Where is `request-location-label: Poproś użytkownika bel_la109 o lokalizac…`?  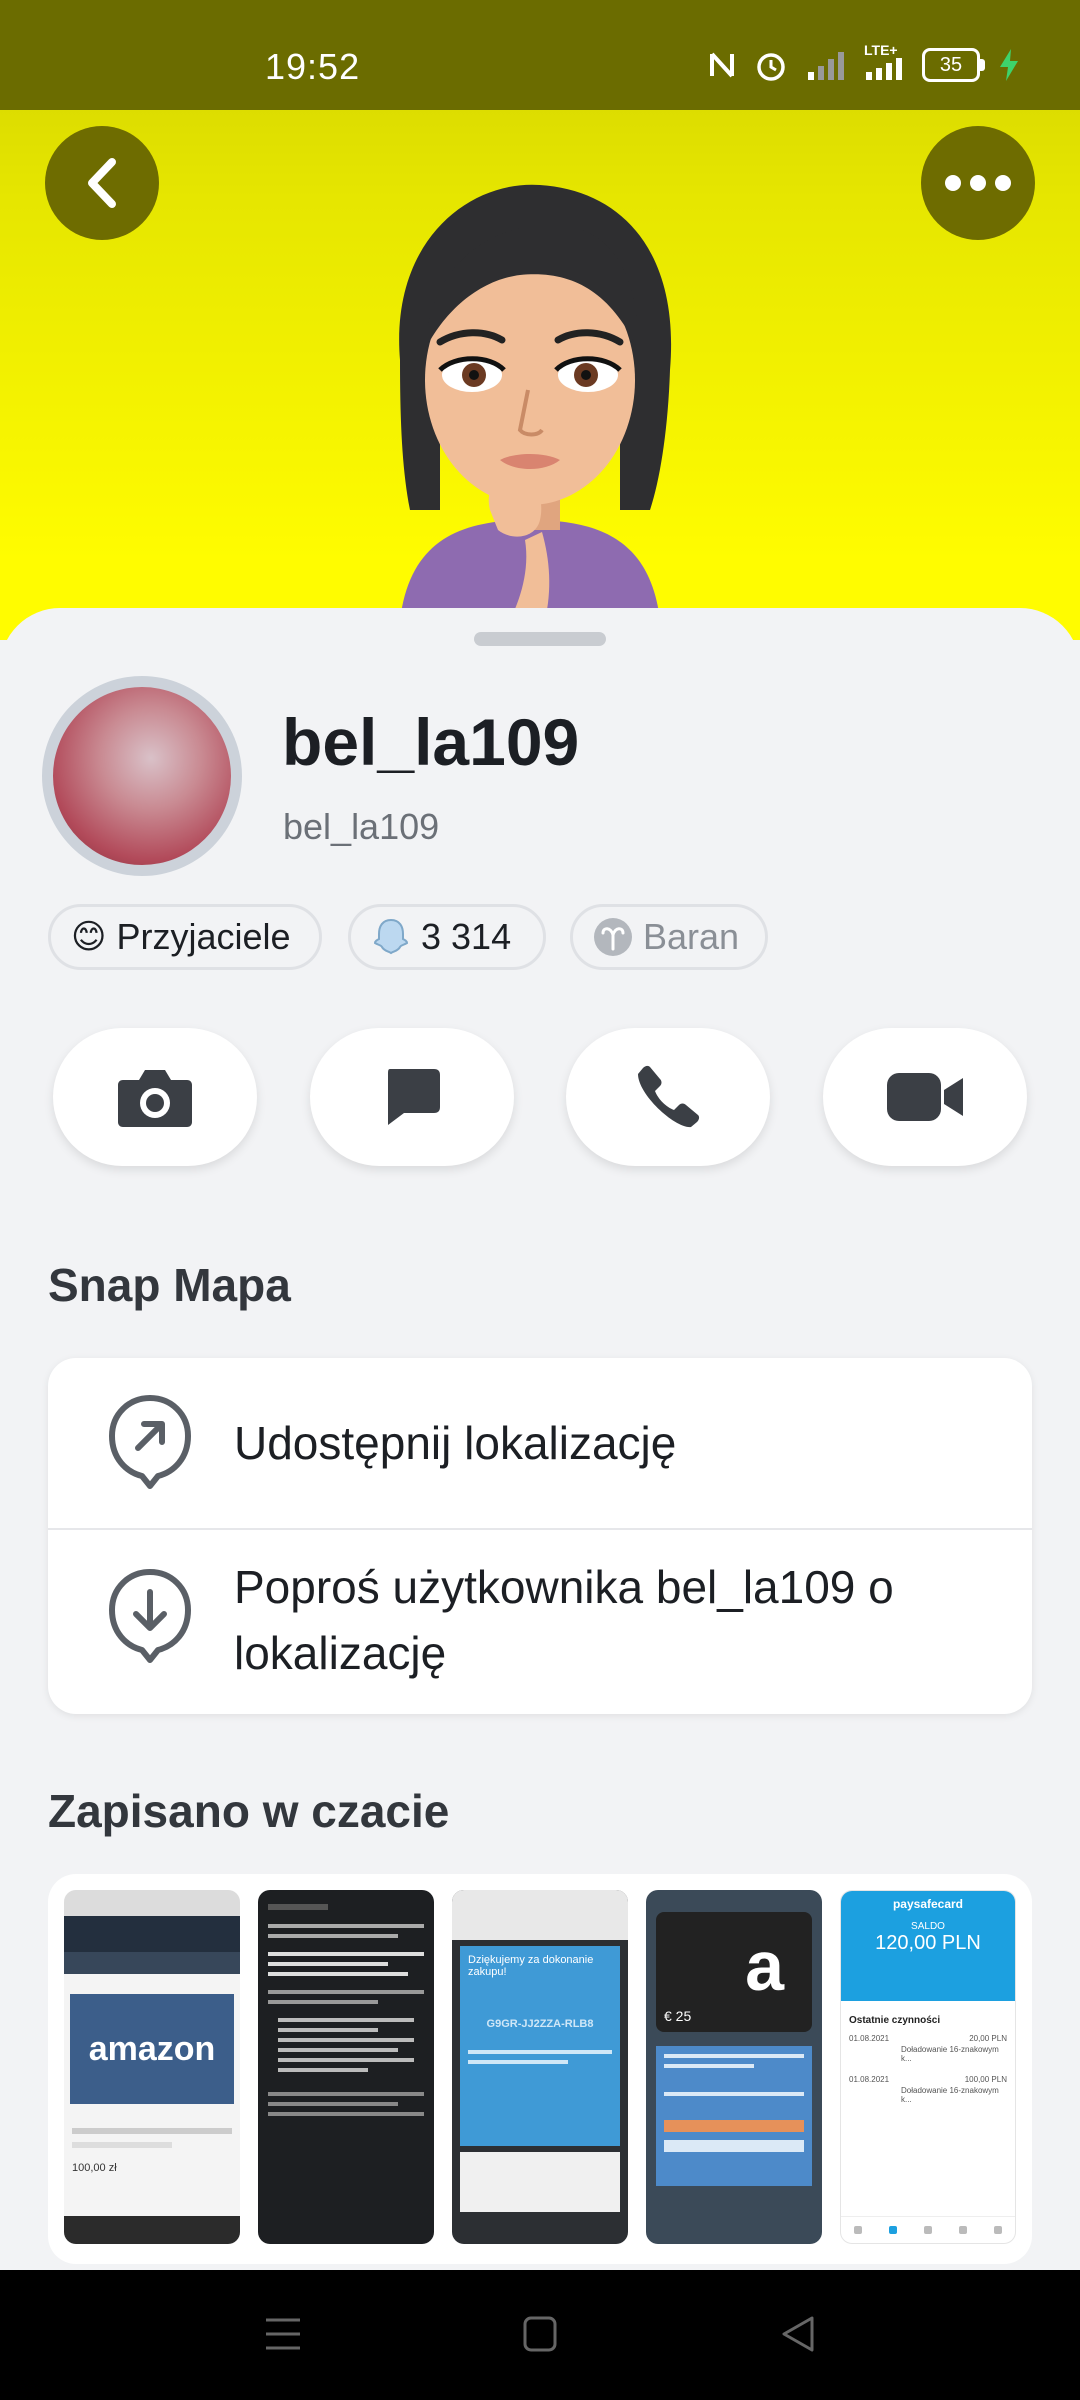
request-location-label: Poproś użytkownika bel_la109 o lokalizac… is located at coordinates (564, 1620).